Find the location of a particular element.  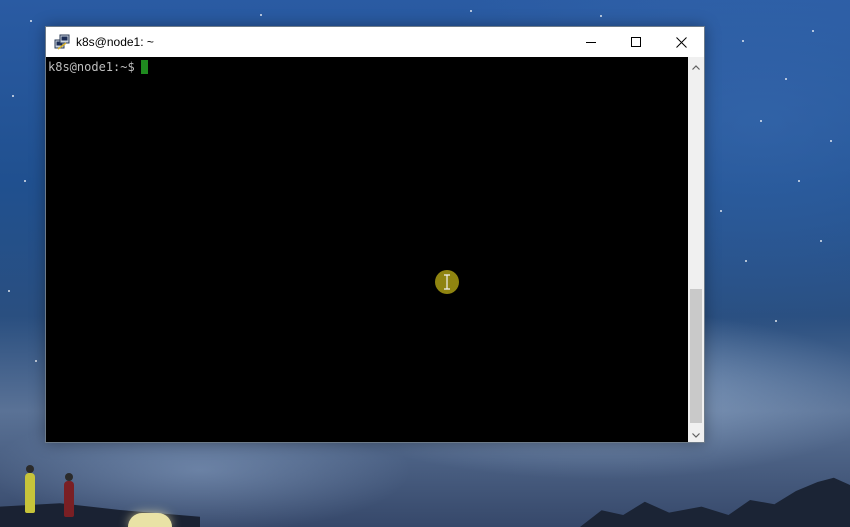

chevron-down-icon is located at coordinates (696, 434).